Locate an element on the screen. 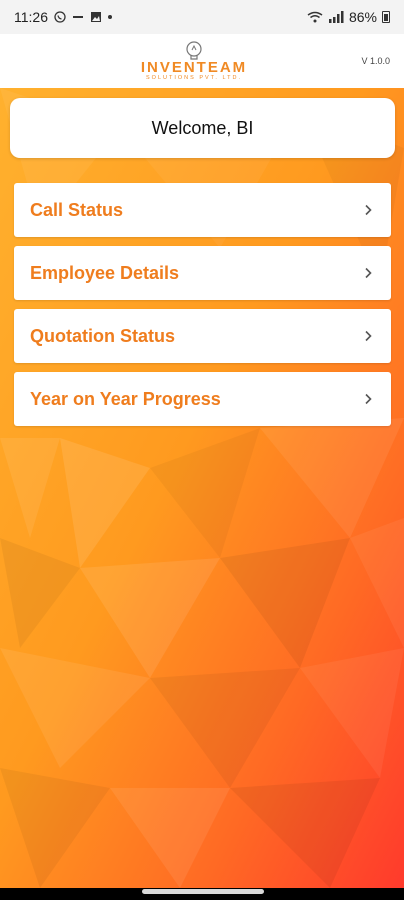 This screenshot has height=900, width=404. menu-item-quotation-status: Quotation Status is located at coordinates (202, 336).